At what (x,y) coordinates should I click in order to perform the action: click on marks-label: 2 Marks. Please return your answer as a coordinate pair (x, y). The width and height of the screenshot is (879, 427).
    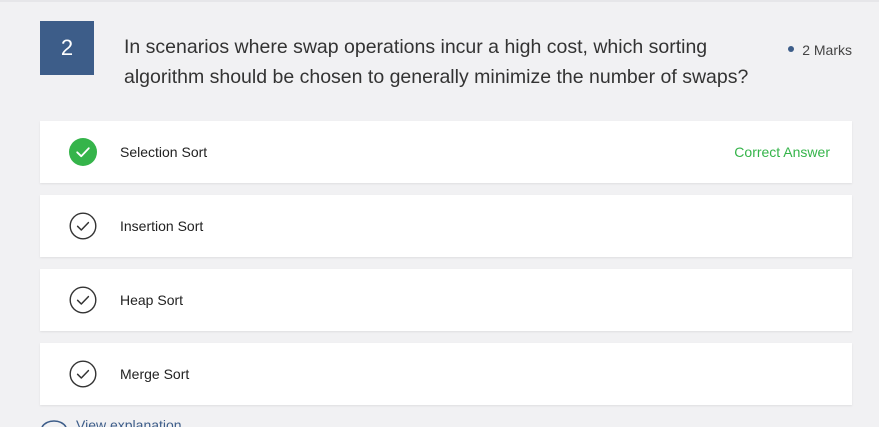
    Looking at the image, I should click on (827, 50).